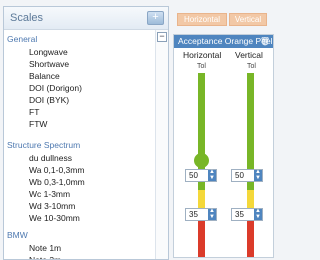 This screenshot has width=320, height=260. What do you see at coordinates (56, 170) in the screenshot?
I see `scale-item: Wa 0,1-0,3mm` at bounding box center [56, 170].